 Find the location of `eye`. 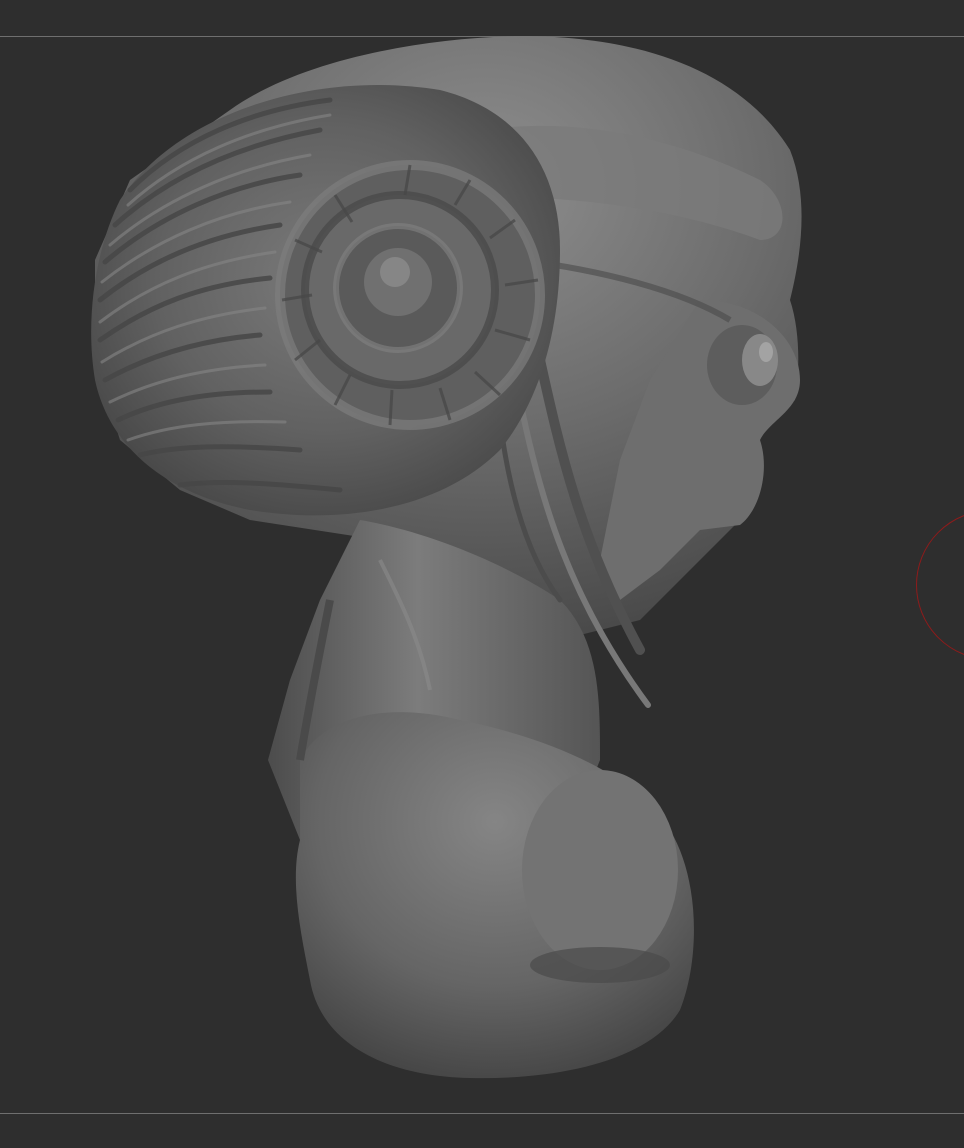

eye is located at coordinates (760, 360).